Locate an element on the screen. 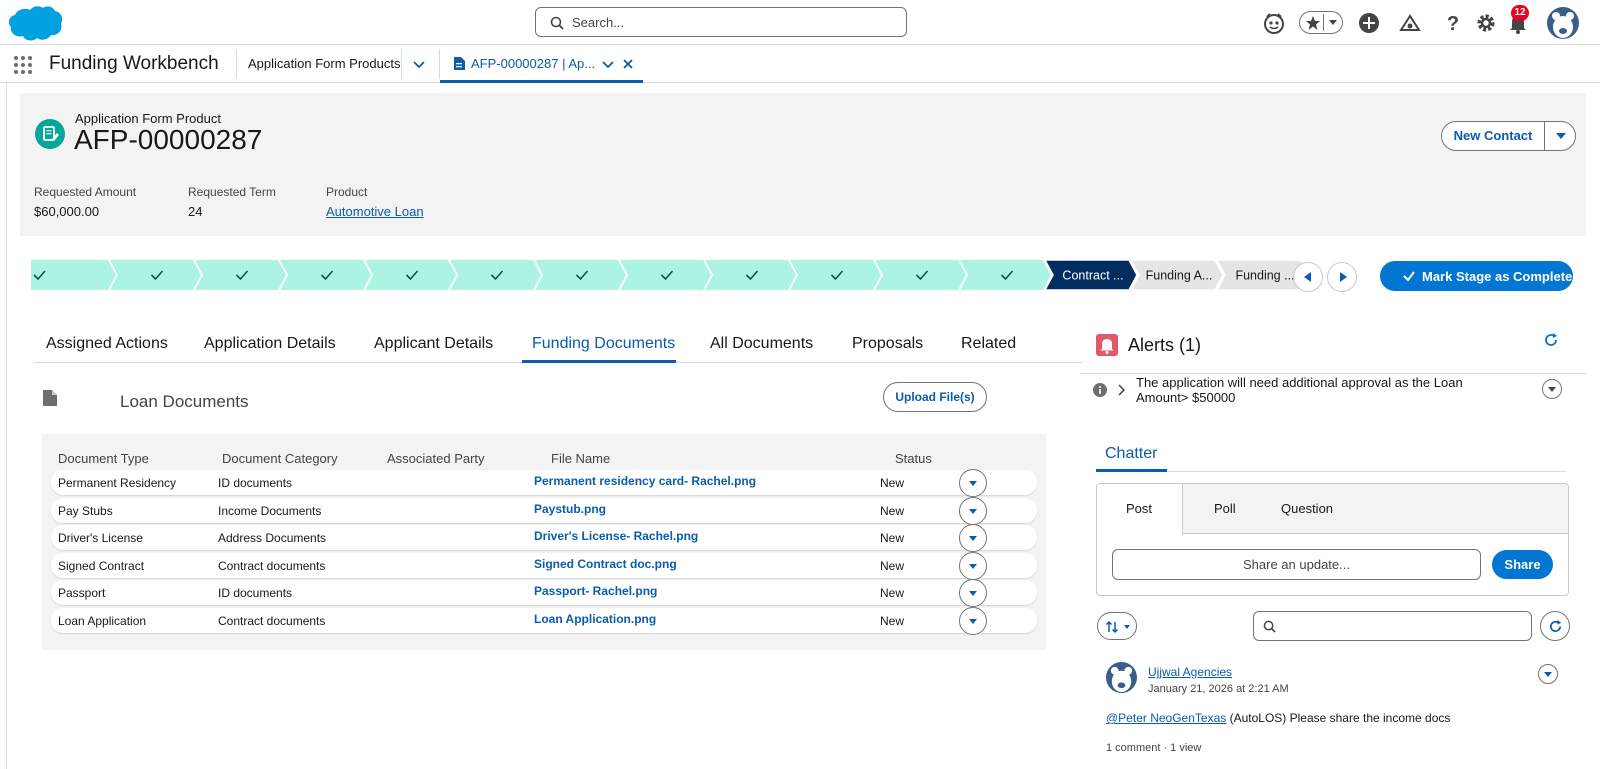 This screenshot has height=769, width=1600. feed-refresh-button is located at coordinates (1555, 626).